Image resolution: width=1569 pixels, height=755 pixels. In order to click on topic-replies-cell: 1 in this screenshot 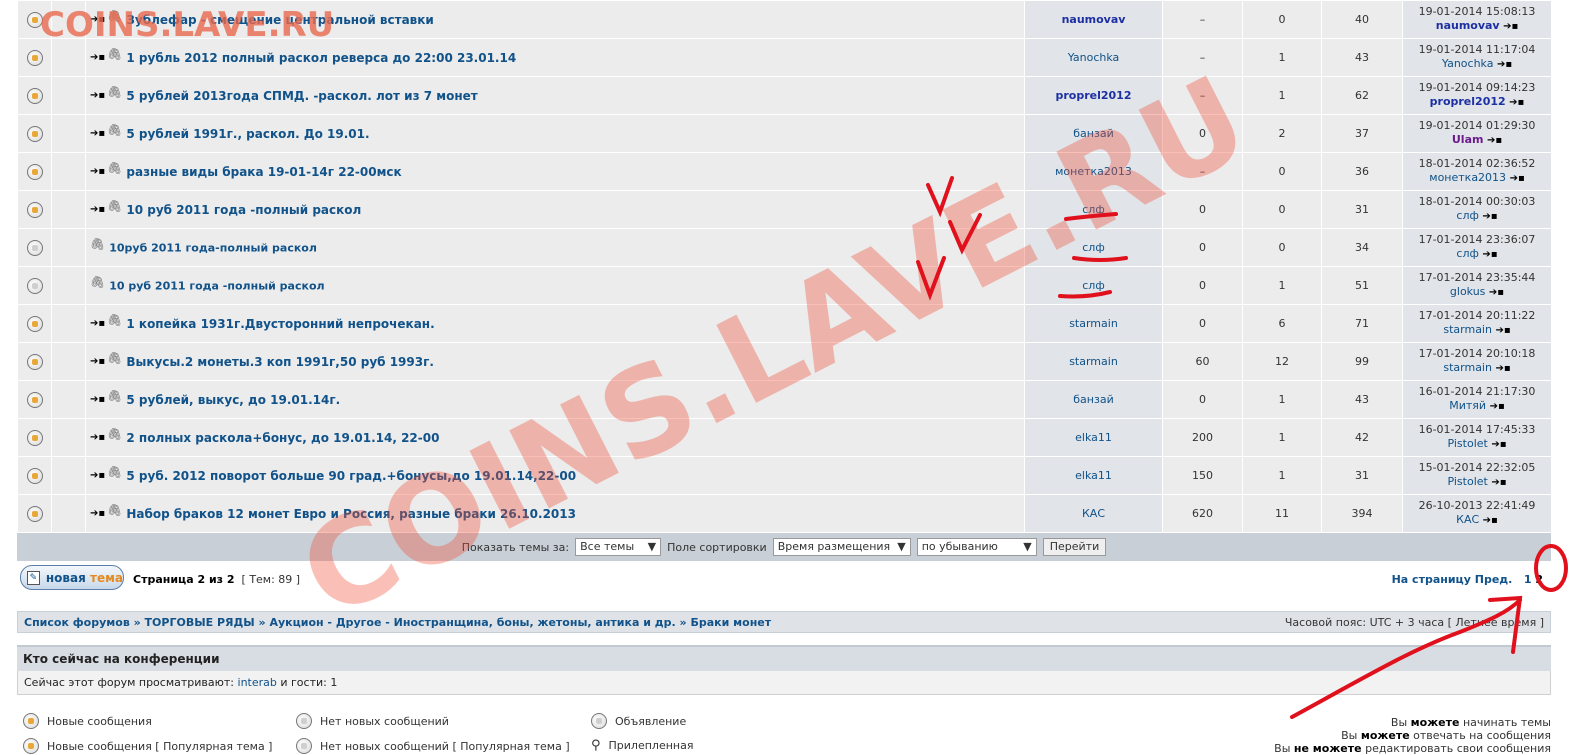, I will do `click(1282, 95)`.